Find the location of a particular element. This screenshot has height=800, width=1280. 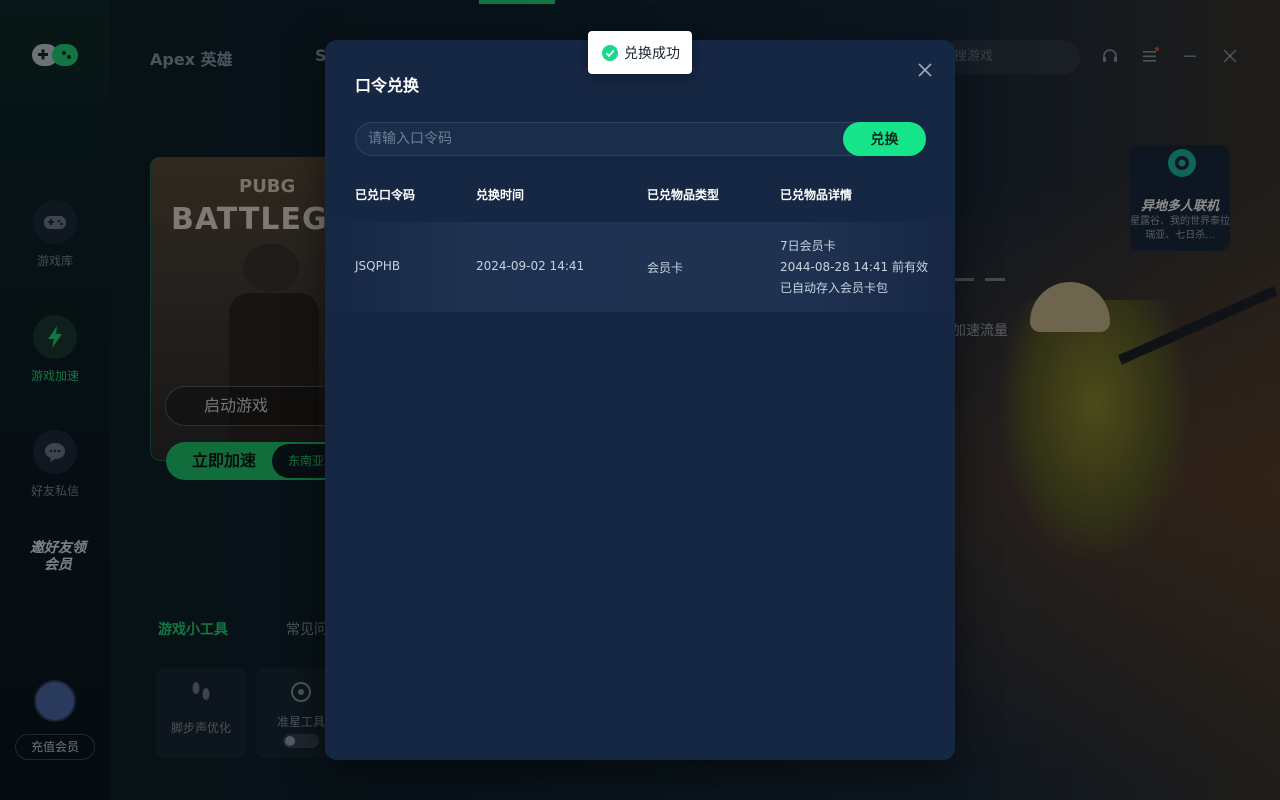

column-header-detail: 已兑物品详情 is located at coordinates (816, 195).